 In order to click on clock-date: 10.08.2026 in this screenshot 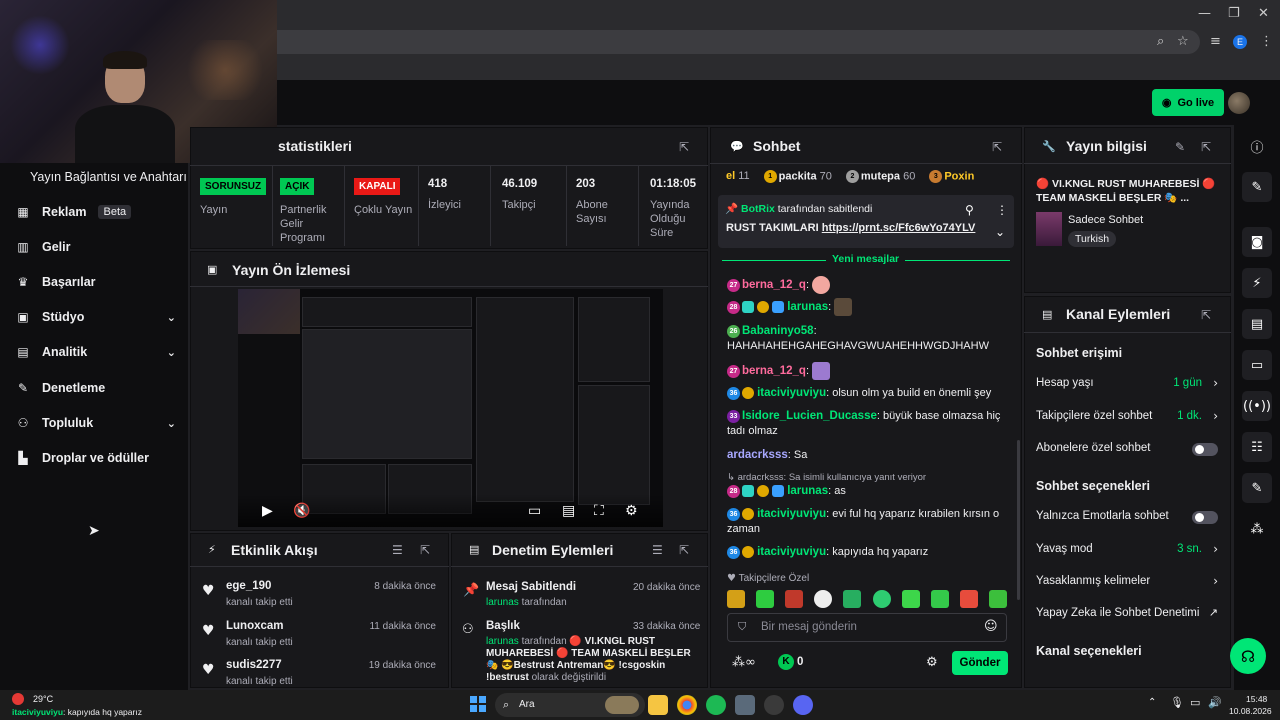, I will do `click(1250, 711)`.